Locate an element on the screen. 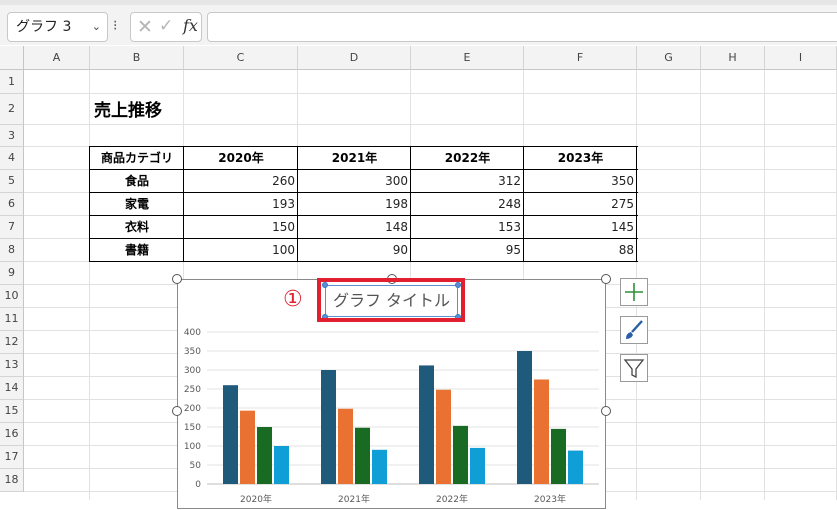 This screenshot has width=837, height=510. bar-2023年-series-2 is located at coordinates (541, 432).